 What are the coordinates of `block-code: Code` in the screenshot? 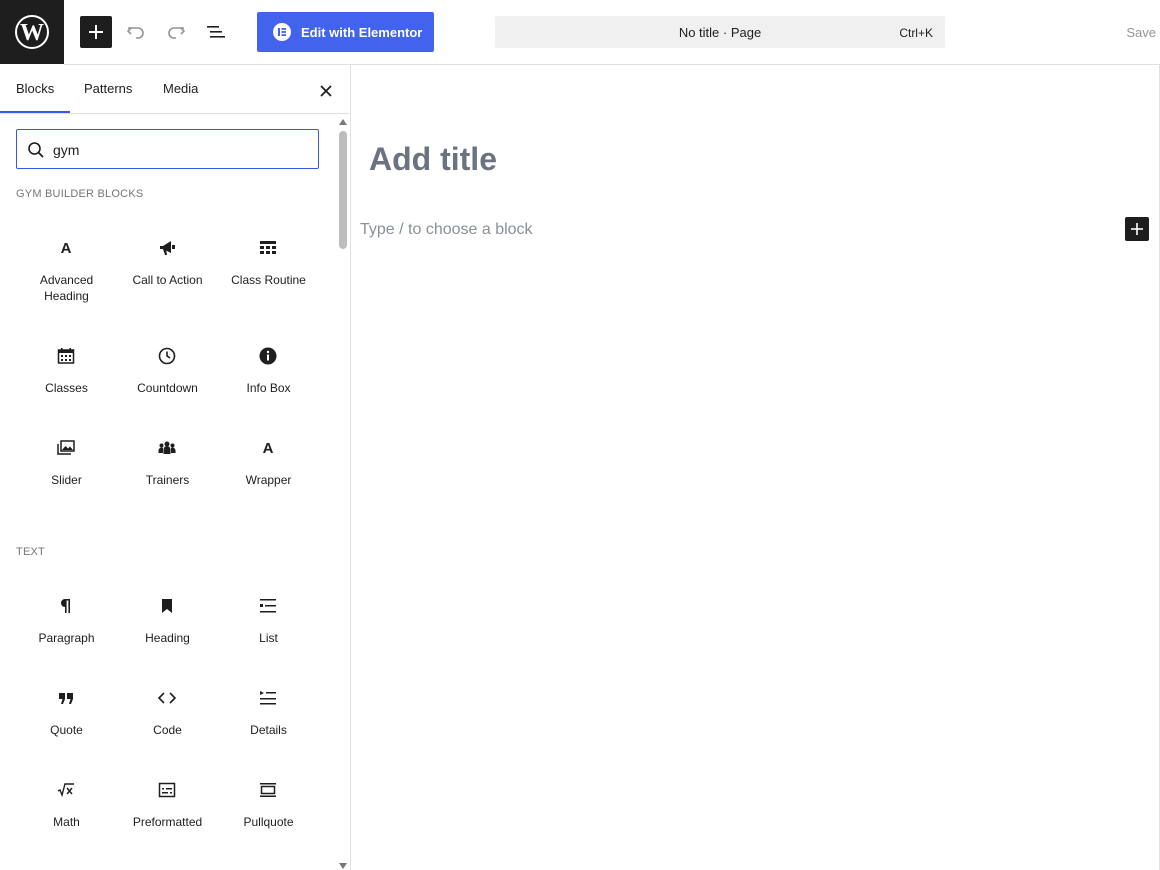 It's located at (167, 726).